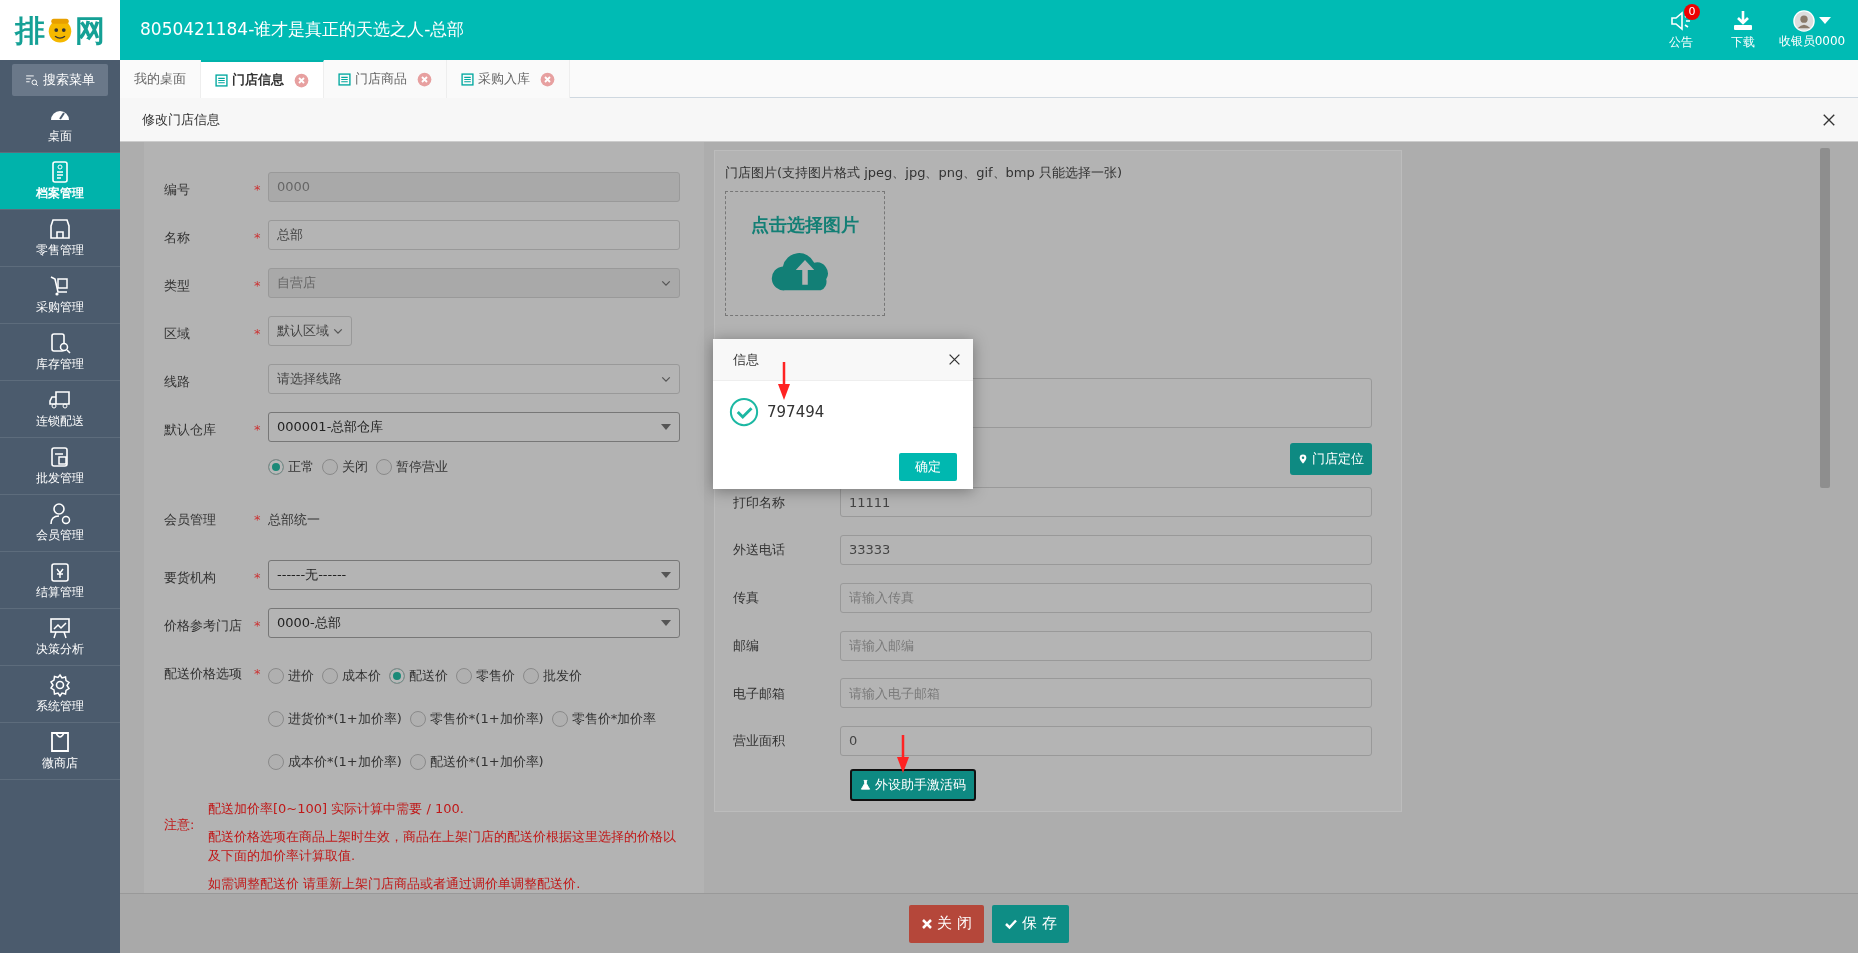 The height and width of the screenshot is (953, 1858). I want to click on field-label: 线路, so click(177, 381).